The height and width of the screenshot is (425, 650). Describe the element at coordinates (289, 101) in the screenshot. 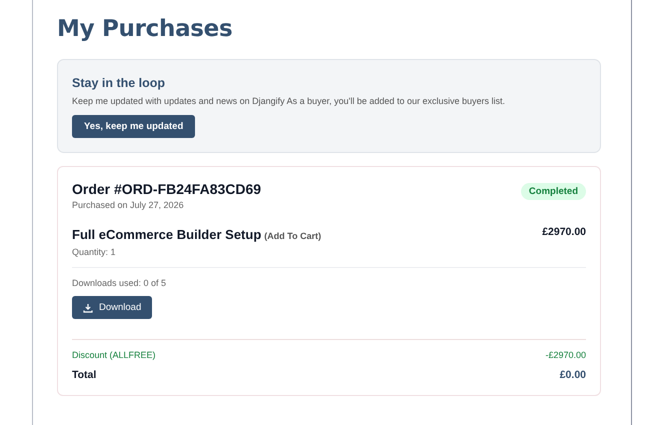

I see `newsletter-text: Keep me updated with updates and news on Djangify As a buyer, you'll be added to our exclusive buyers list.` at that location.